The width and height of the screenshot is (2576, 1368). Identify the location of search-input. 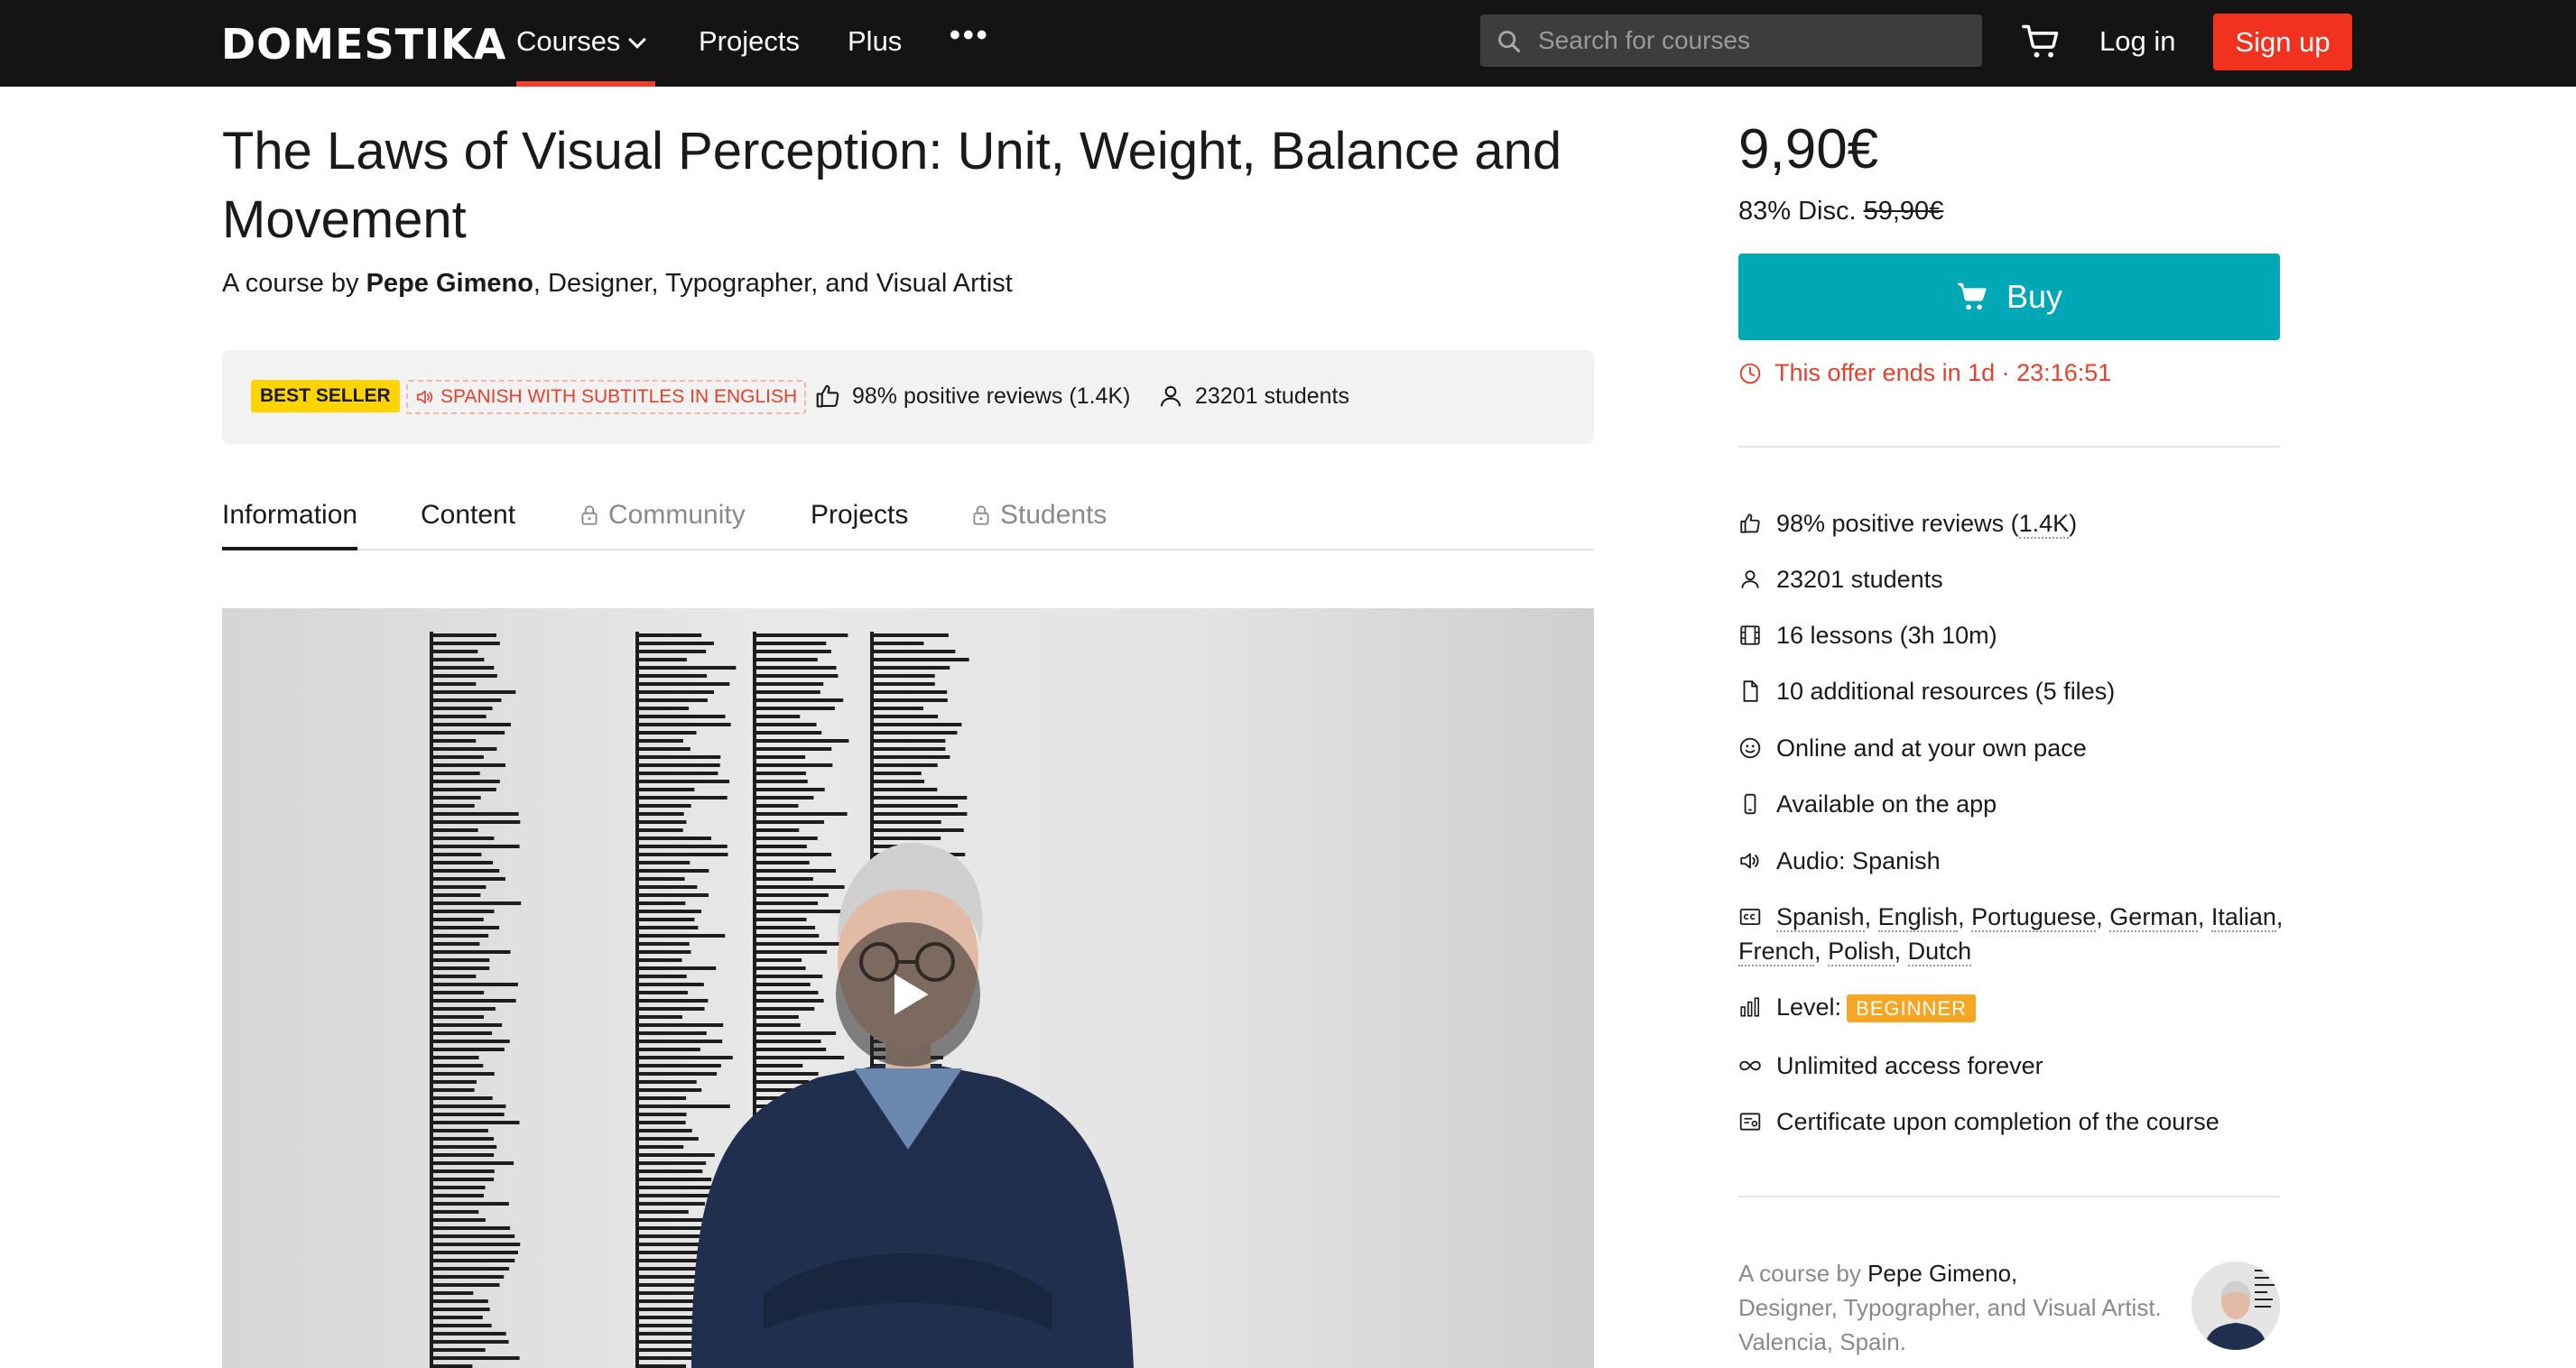
(1755, 40).